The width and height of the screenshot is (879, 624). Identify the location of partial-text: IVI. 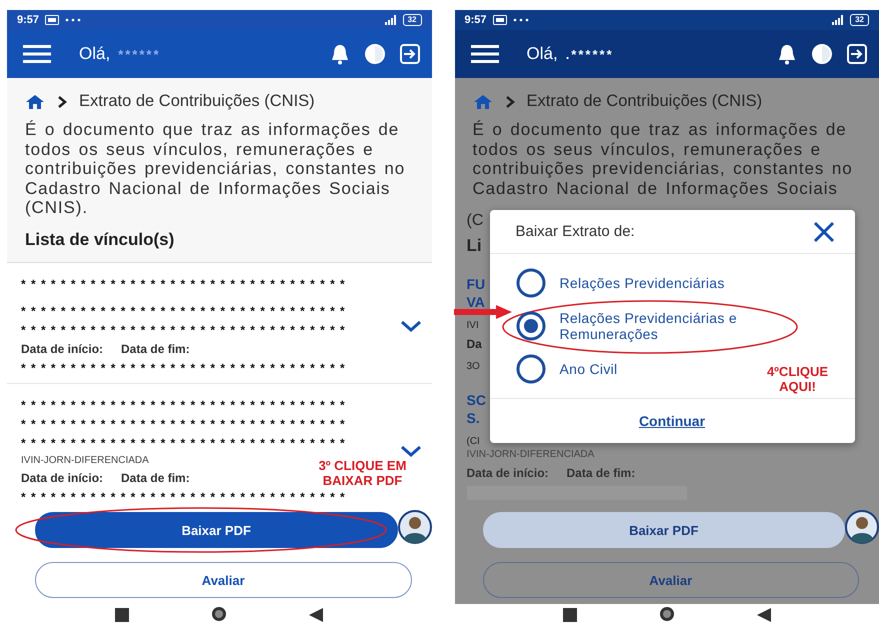
(472, 325).